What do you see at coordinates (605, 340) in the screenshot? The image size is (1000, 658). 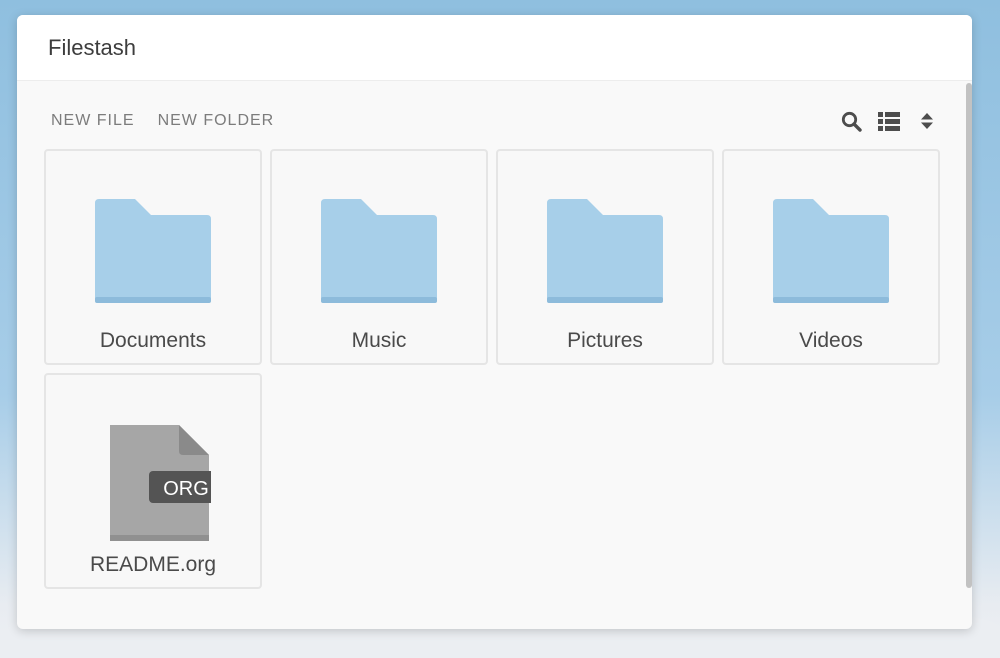 I see `item-name: Pictures` at bounding box center [605, 340].